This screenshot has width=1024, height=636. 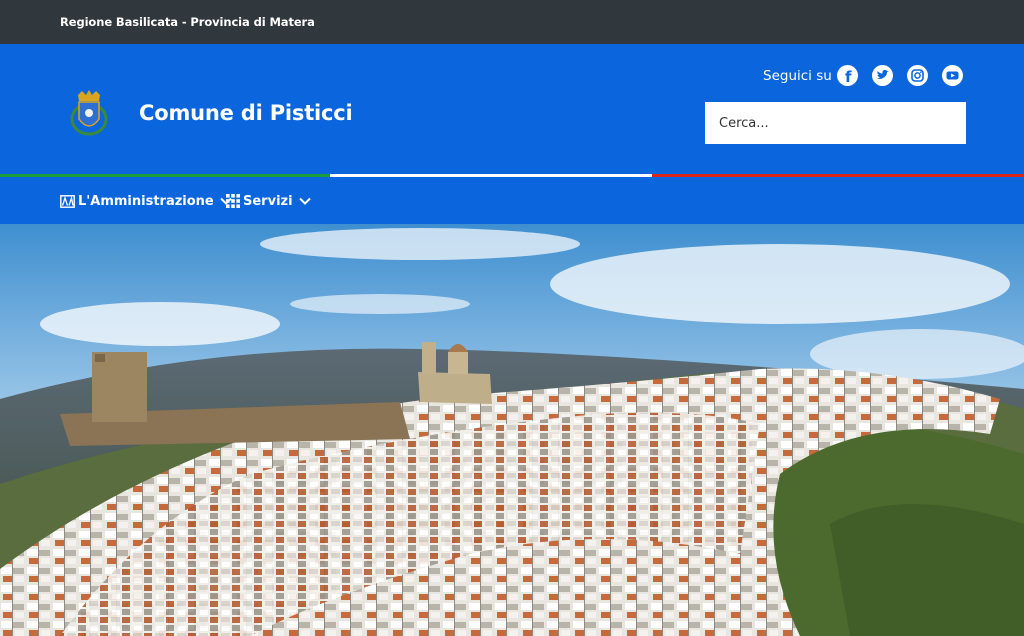 I want to click on chevron-down-icon, so click(x=304, y=201).